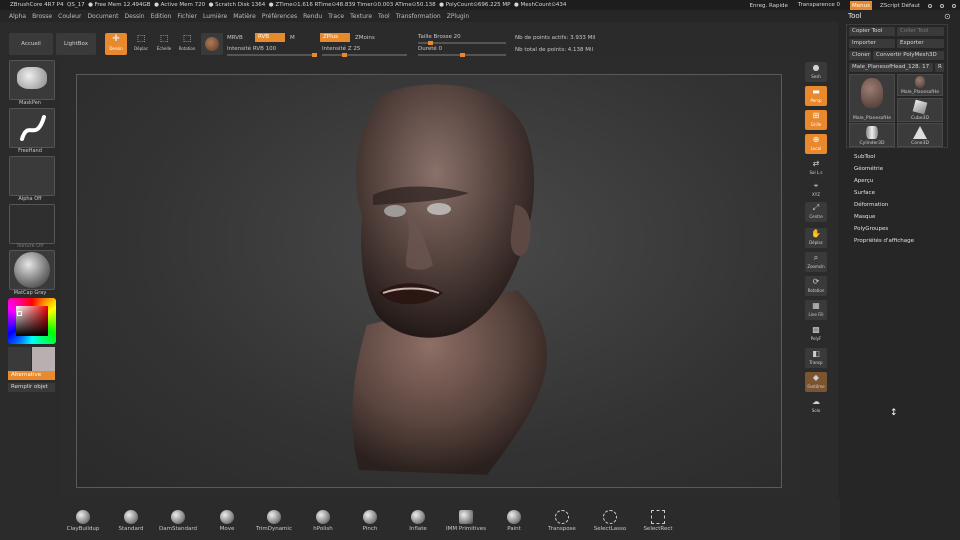  Describe the element at coordinates (818, 5) in the screenshot. I see `transparency-slider: Transparence 0` at that location.